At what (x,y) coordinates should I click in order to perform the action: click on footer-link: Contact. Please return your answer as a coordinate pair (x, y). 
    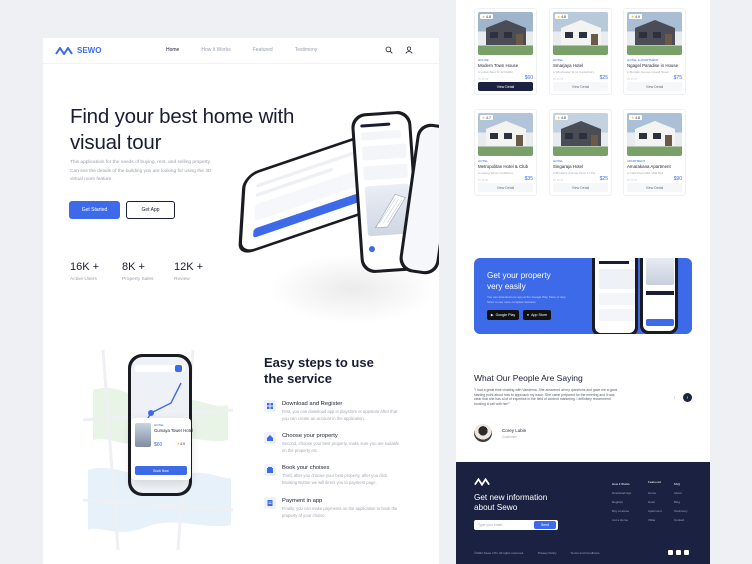
    Looking at the image, I should click on (681, 520).